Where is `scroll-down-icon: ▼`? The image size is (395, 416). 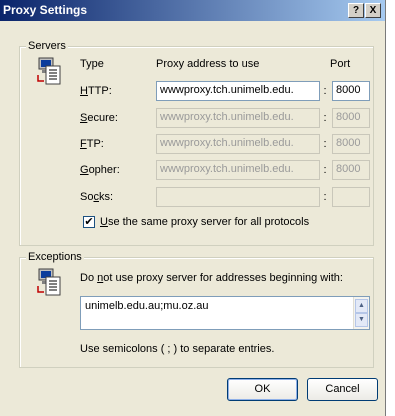 scroll-down-icon: ▼ is located at coordinates (361, 320).